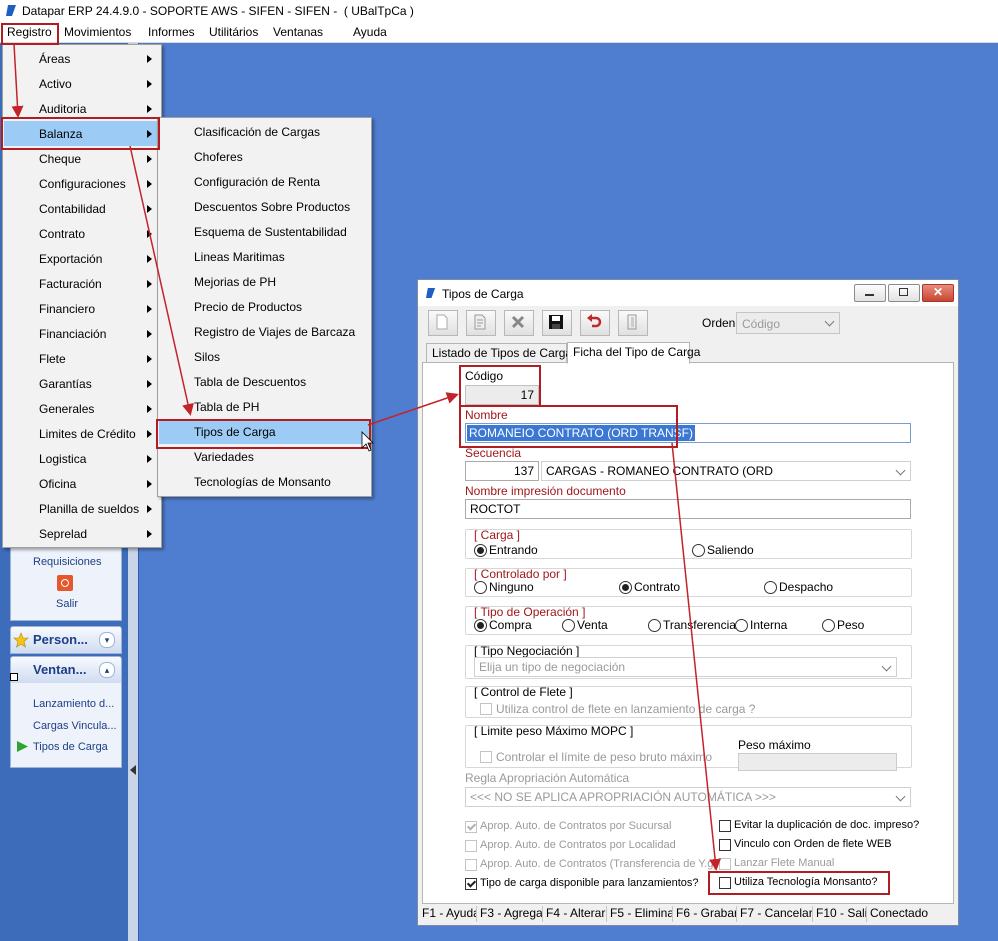 The width and height of the screenshot is (998, 941). Describe the element at coordinates (769, 625) in the screenshot. I see `radio-interna-label: Interna` at that location.